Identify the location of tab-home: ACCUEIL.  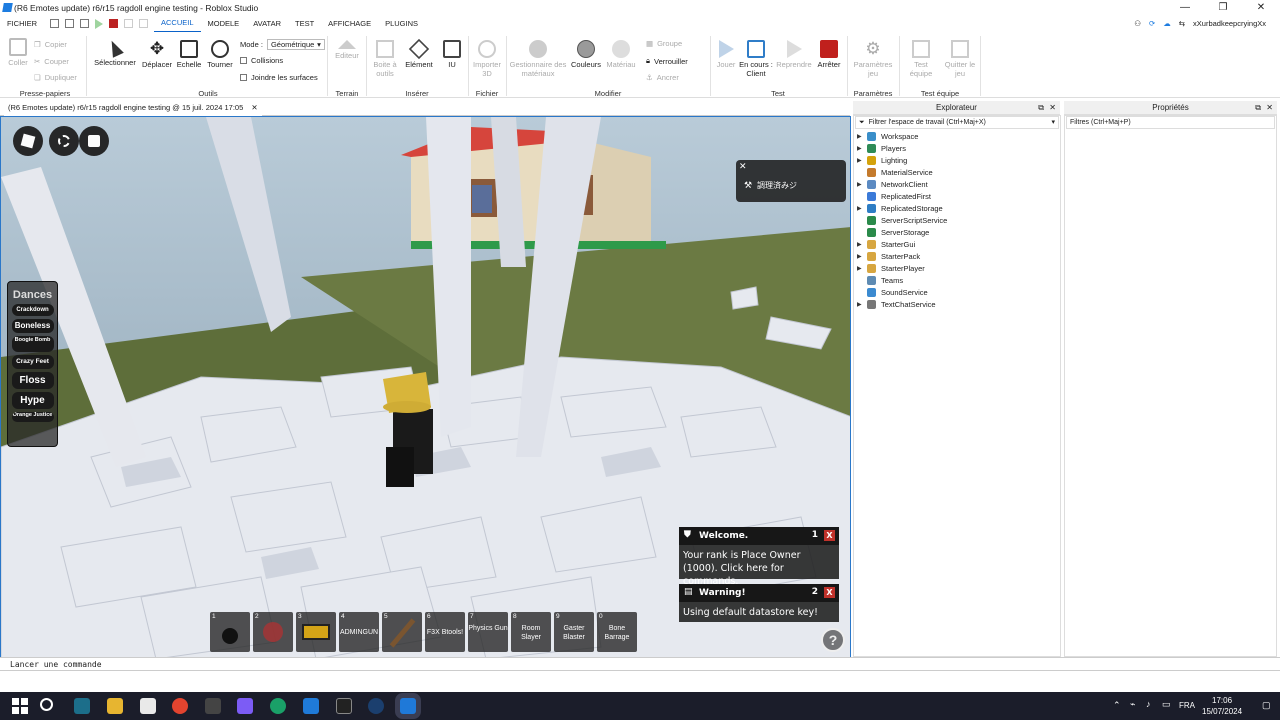
(177, 24).